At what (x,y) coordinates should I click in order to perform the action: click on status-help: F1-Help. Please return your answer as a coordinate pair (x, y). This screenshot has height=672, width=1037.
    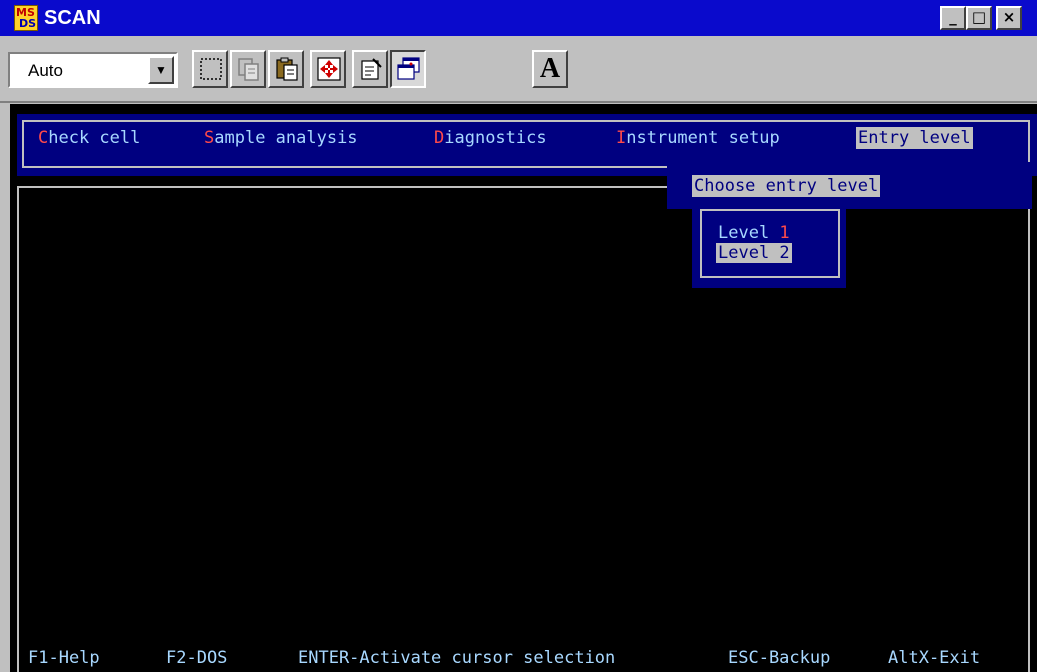
    Looking at the image, I should click on (64, 658).